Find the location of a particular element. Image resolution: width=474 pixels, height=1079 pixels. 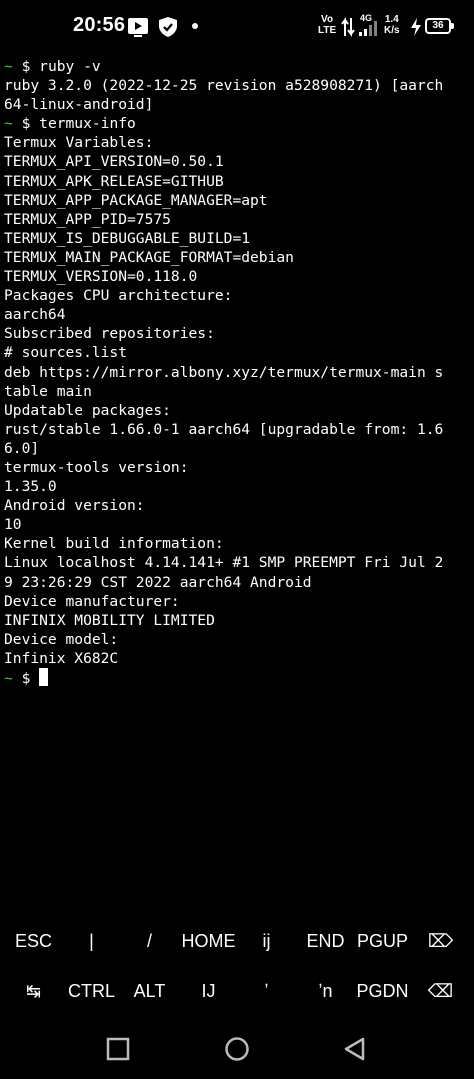

terminal-output-line: # sources.list is located at coordinates (238, 352).